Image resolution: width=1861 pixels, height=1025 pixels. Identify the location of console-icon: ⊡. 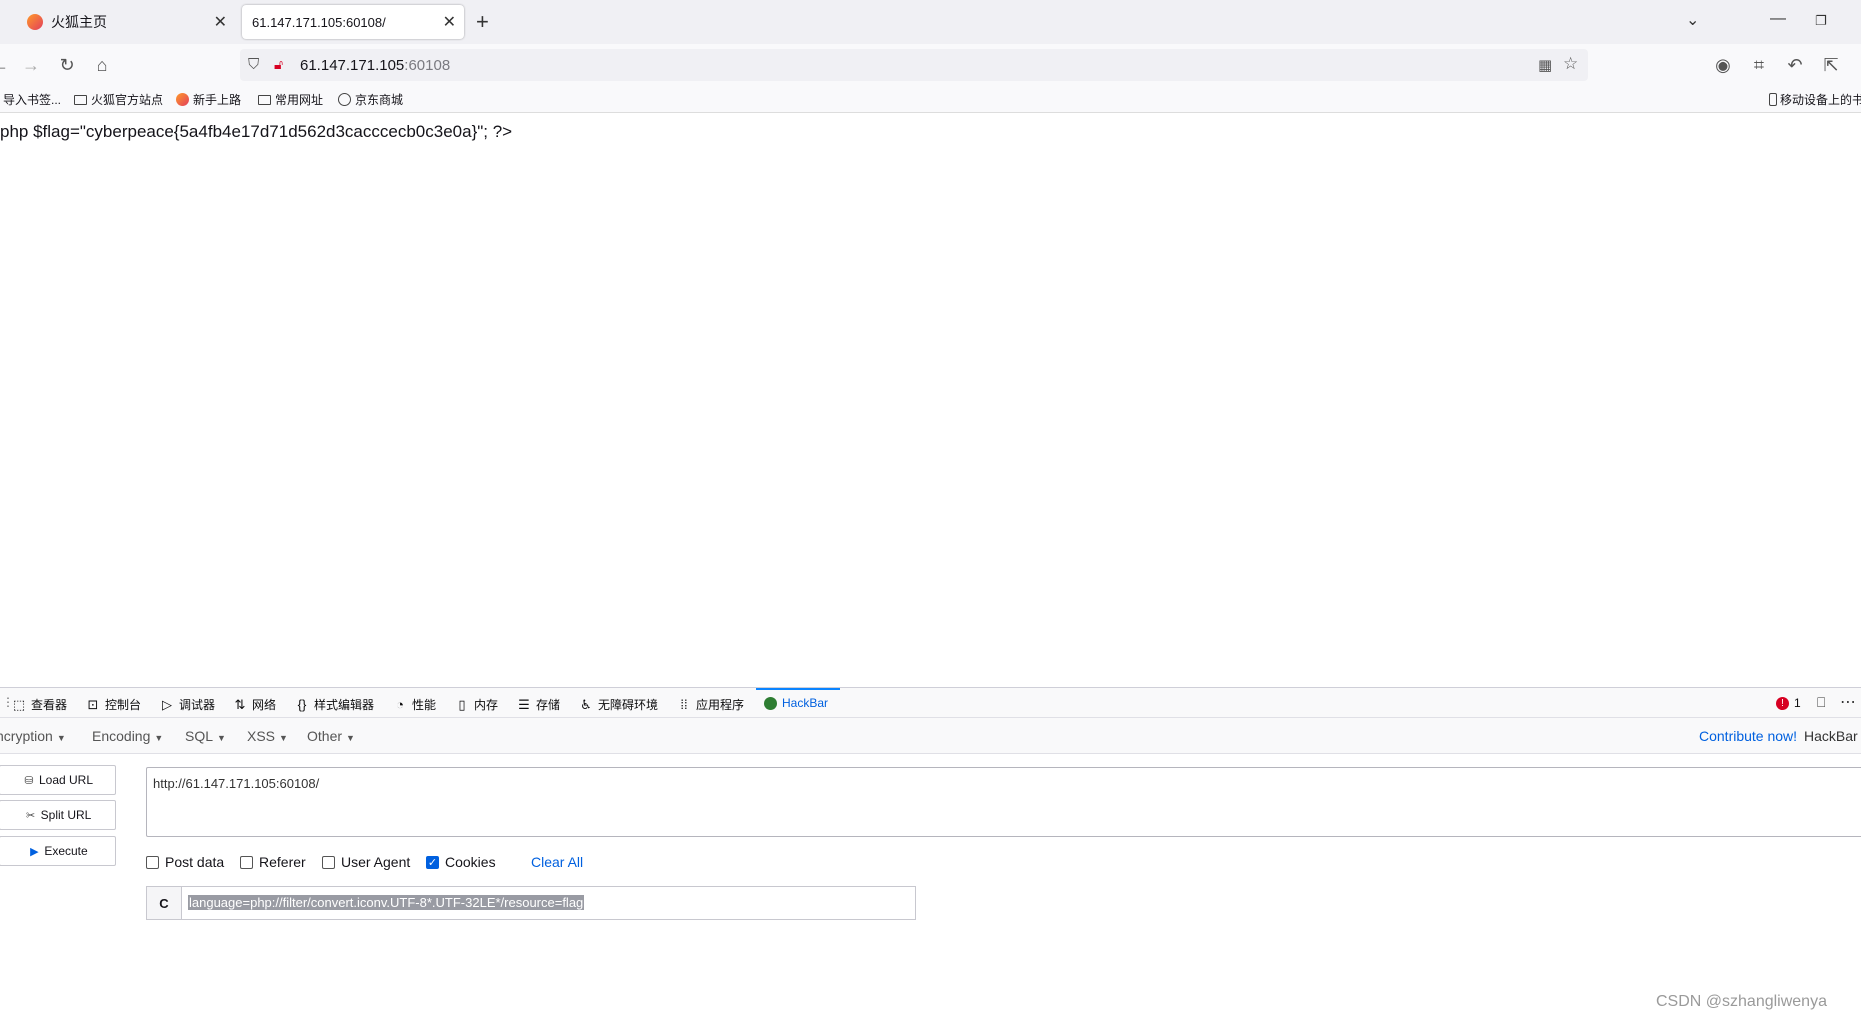
(93, 704).